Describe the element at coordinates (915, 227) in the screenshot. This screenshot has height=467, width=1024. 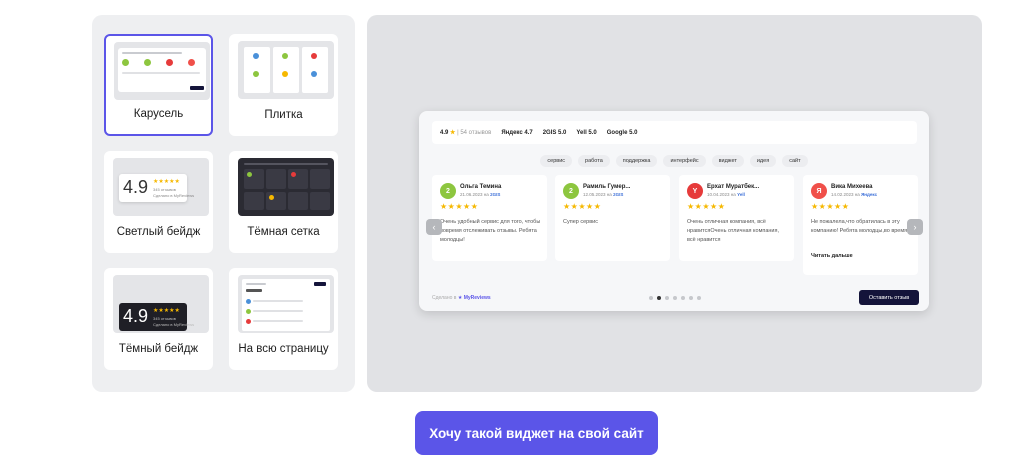
I see `next-arrow-icon: ›` at that location.